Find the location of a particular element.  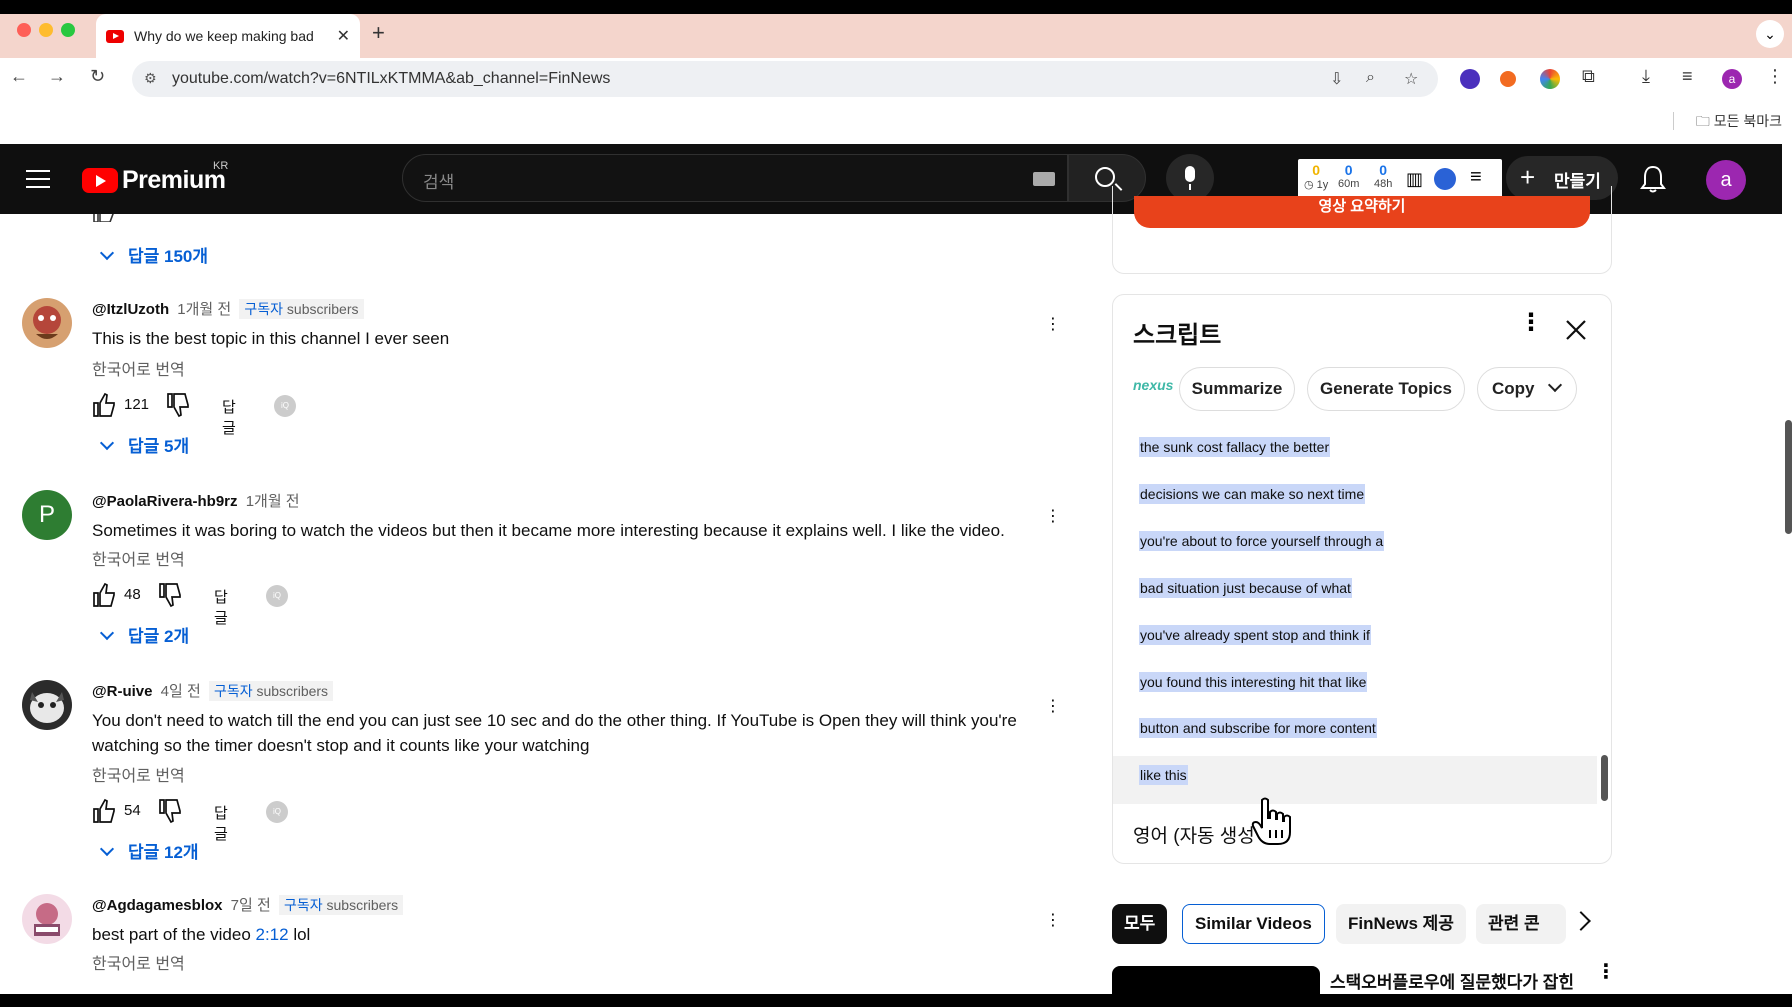

chevron-right-icon is located at coordinates (1581, 921).